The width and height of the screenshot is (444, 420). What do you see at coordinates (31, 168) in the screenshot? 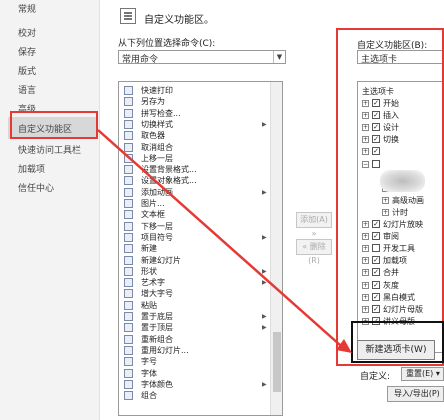
I see `nav-item-add-ins: 加载项` at bounding box center [31, 168].